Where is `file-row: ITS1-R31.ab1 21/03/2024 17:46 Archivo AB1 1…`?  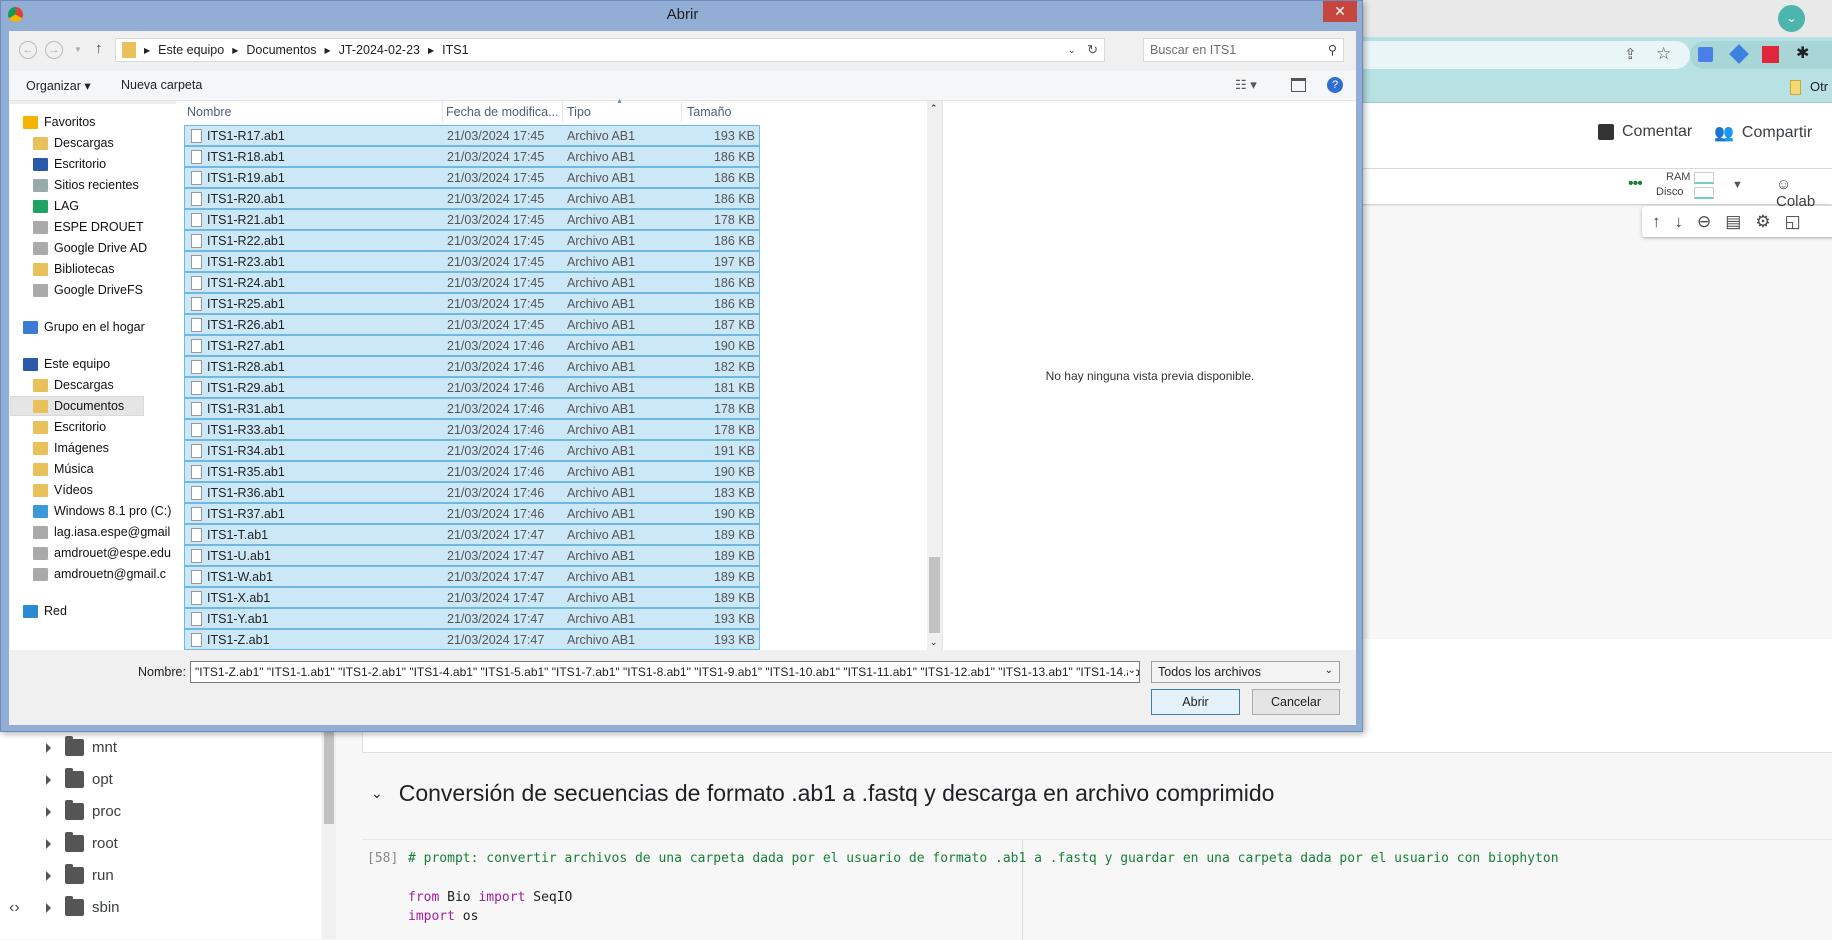 file-row: ITS1-R31.ab1 21/03/2024 17:46 Archivo AB1 1… is located at coordinates (472, 408).